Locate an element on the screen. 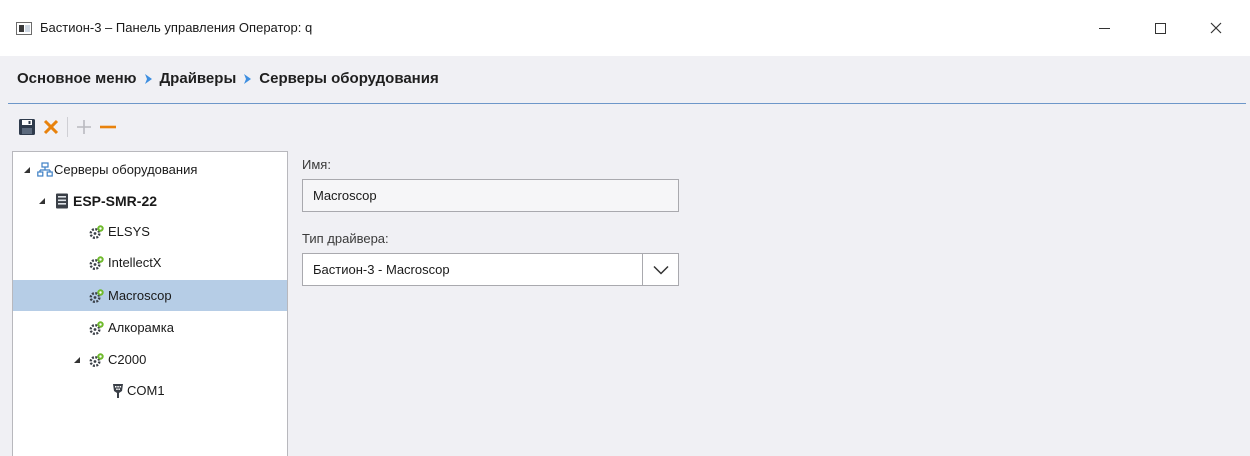 This screenshot has height=456, width=1250. add-button is located at coordinates (84, 127).